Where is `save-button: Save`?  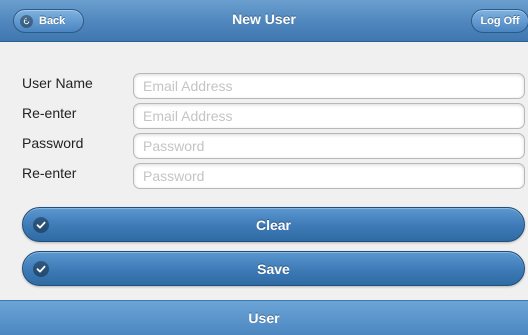 save-button: Save is located at coordinates (273, 268).